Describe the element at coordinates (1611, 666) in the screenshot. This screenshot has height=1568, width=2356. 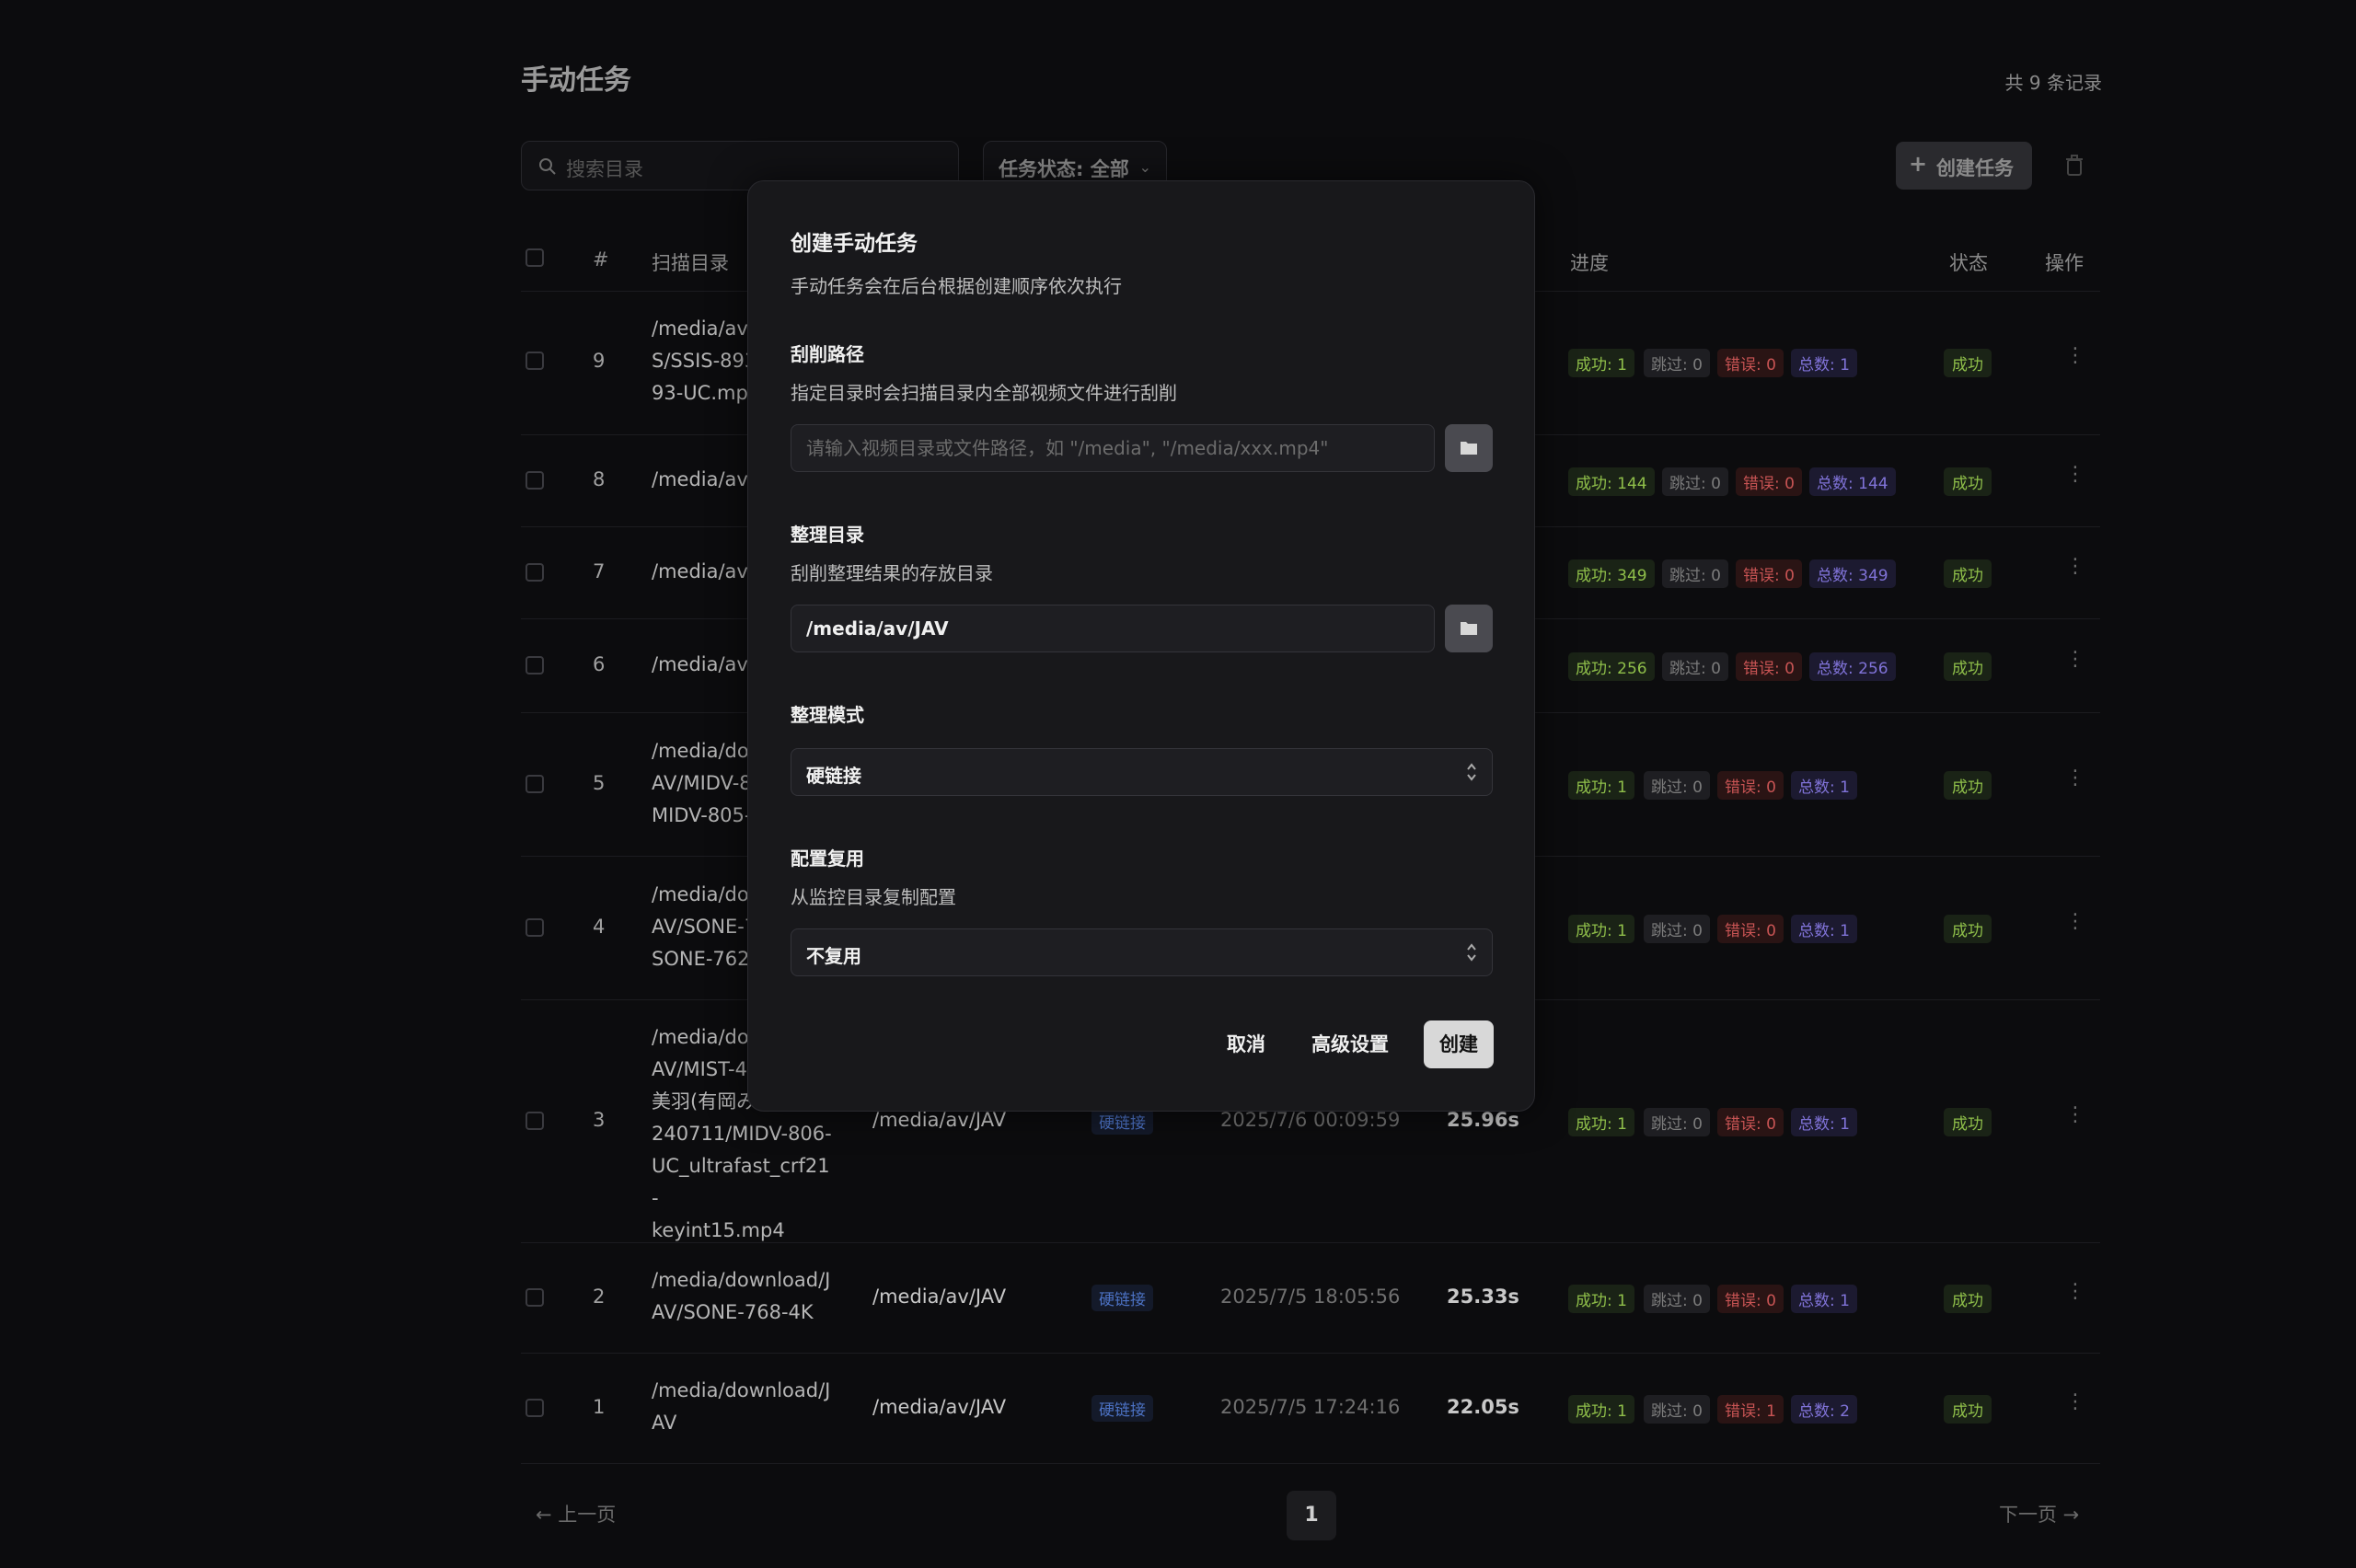
I see `success-badge: 成功: 256` at that location.